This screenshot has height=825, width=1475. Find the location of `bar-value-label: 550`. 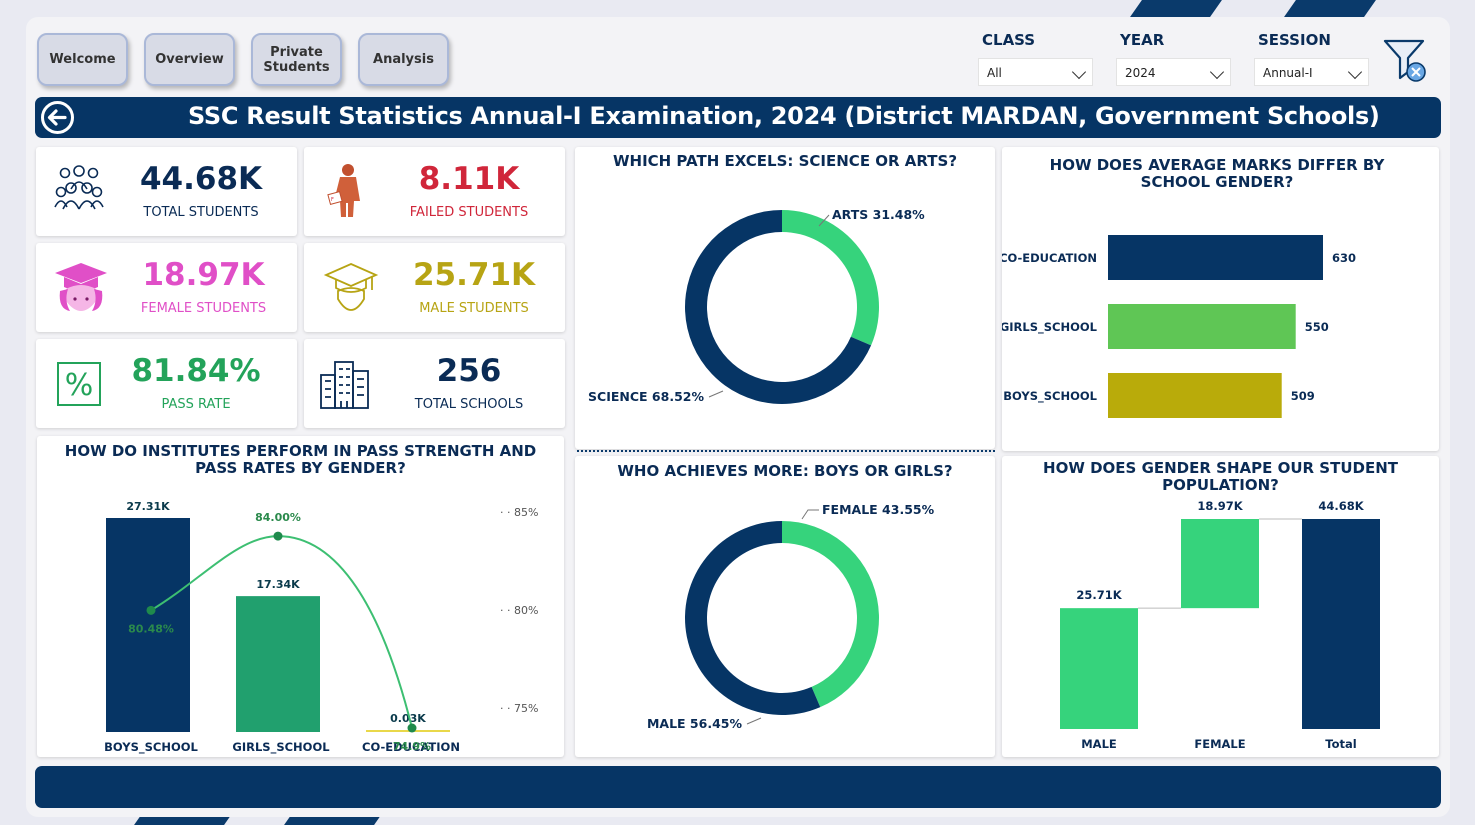

bar-value-label: 550 is located at coordinates (1317, 327).